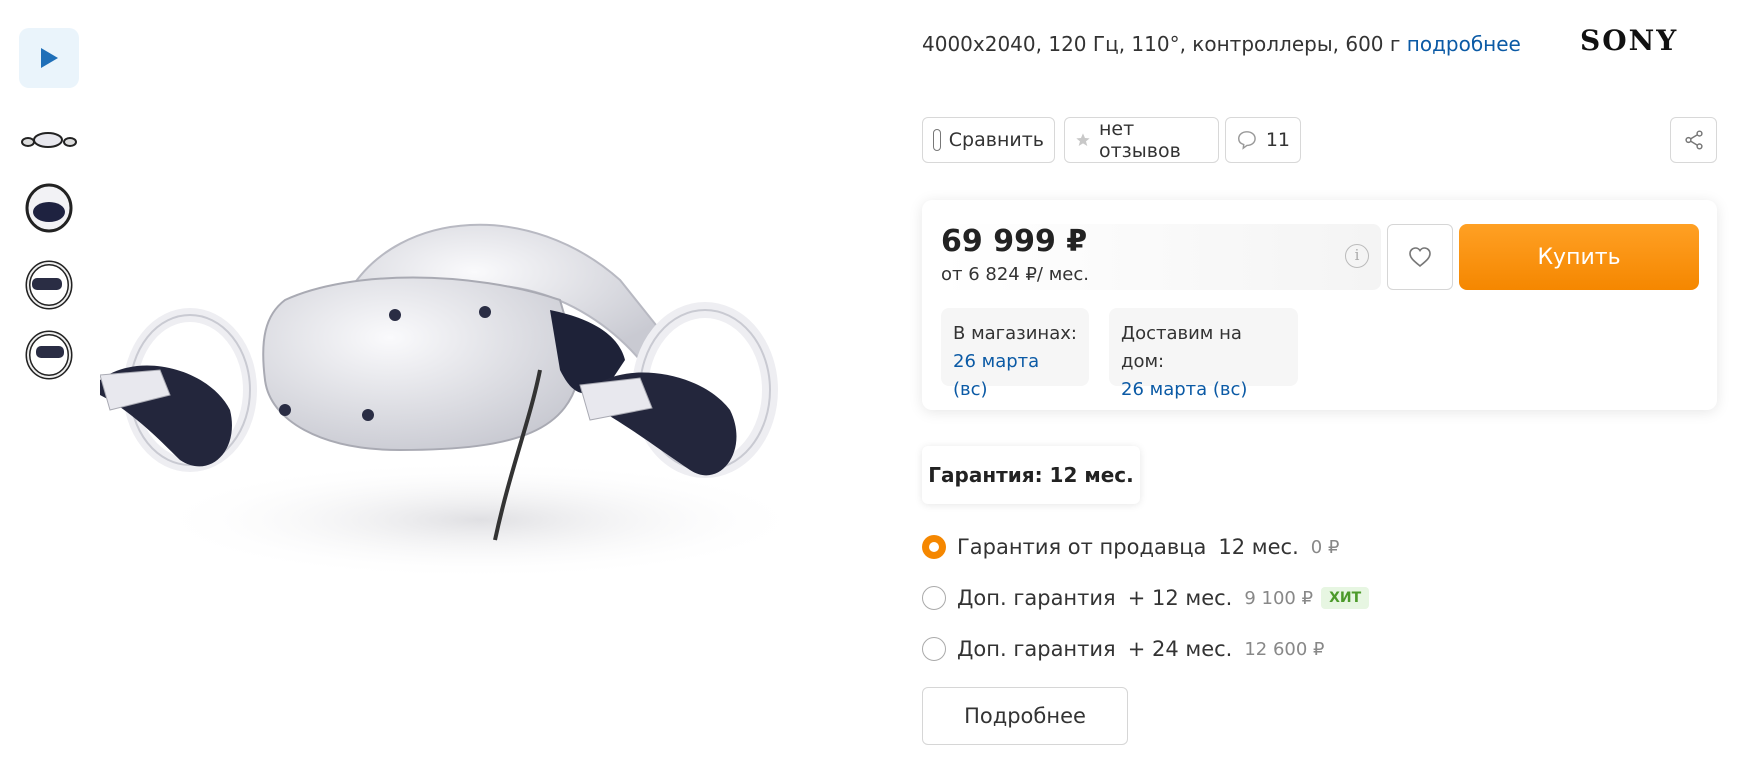 Image resolution: width=1743 pixels, height=770 pixels. What do you see at coordinates (1180, 598) in the screenshot?
I see `warranty-option-term: + 12 мес.` at bounding box center [1180, 598].